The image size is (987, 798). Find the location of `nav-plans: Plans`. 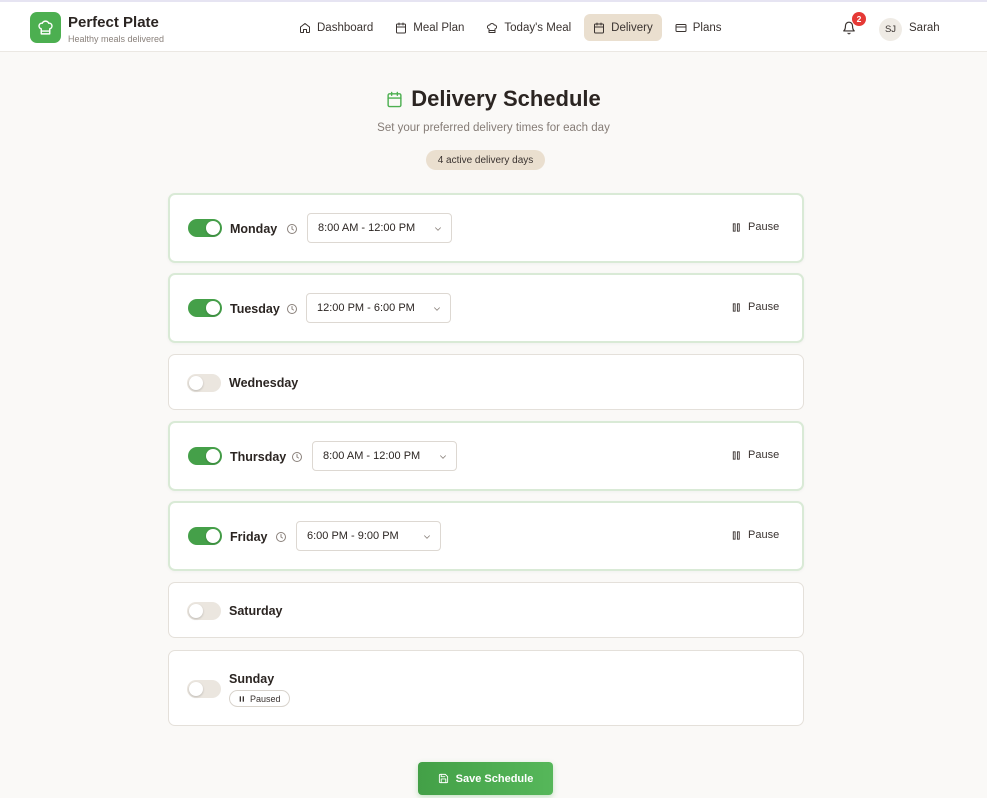

nav-plans: Plans is located at coordinates (698, 27).